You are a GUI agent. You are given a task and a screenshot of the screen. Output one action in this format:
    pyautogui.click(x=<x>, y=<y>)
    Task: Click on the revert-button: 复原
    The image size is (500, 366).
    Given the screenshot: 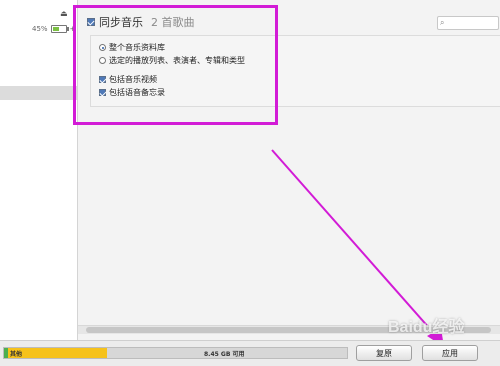 What is the action you would take?
    pyautogui.click(x=384, y=353)
    